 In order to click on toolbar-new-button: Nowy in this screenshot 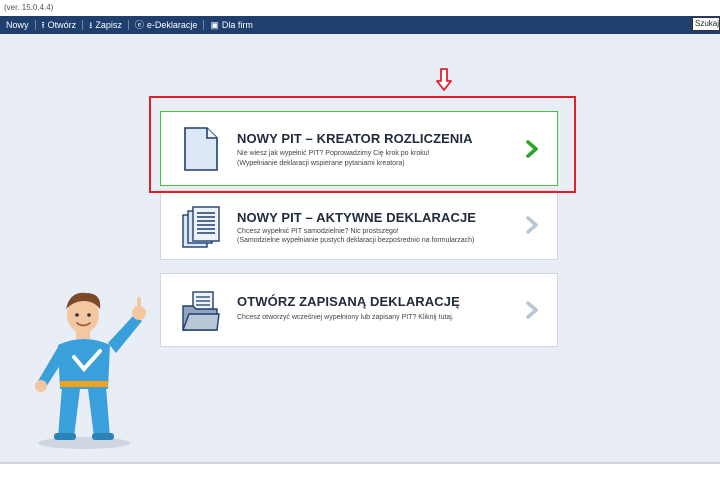, I will do `click(17, 25)`.